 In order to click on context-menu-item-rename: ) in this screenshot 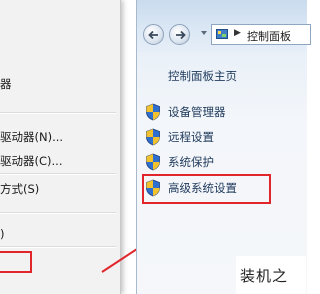, I will do `click(2, 234)`.